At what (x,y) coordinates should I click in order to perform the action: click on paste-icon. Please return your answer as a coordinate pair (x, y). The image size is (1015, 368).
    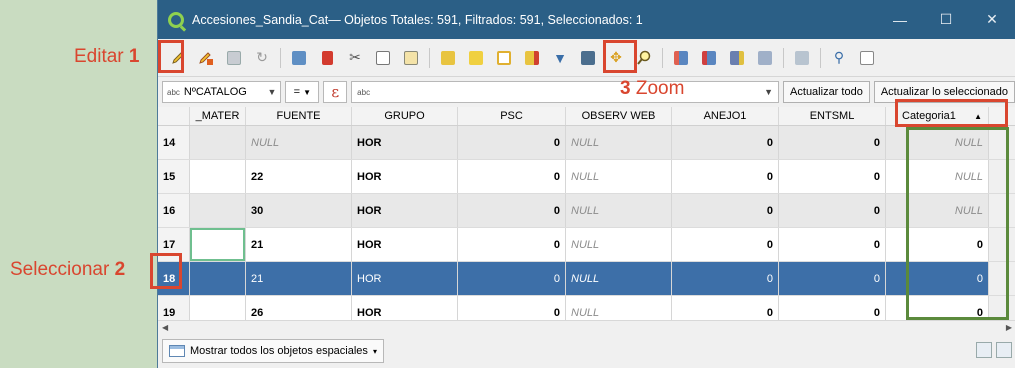
    Looking at the image, I should click on (411, 58).